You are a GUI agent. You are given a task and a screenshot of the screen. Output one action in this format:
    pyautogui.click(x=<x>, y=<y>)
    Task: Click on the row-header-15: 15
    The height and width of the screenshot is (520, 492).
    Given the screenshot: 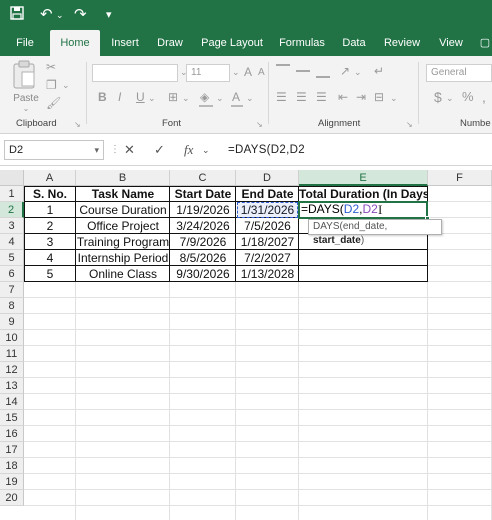 What is the action you would take?
    pyautogui.click(x=12, y=418)
    